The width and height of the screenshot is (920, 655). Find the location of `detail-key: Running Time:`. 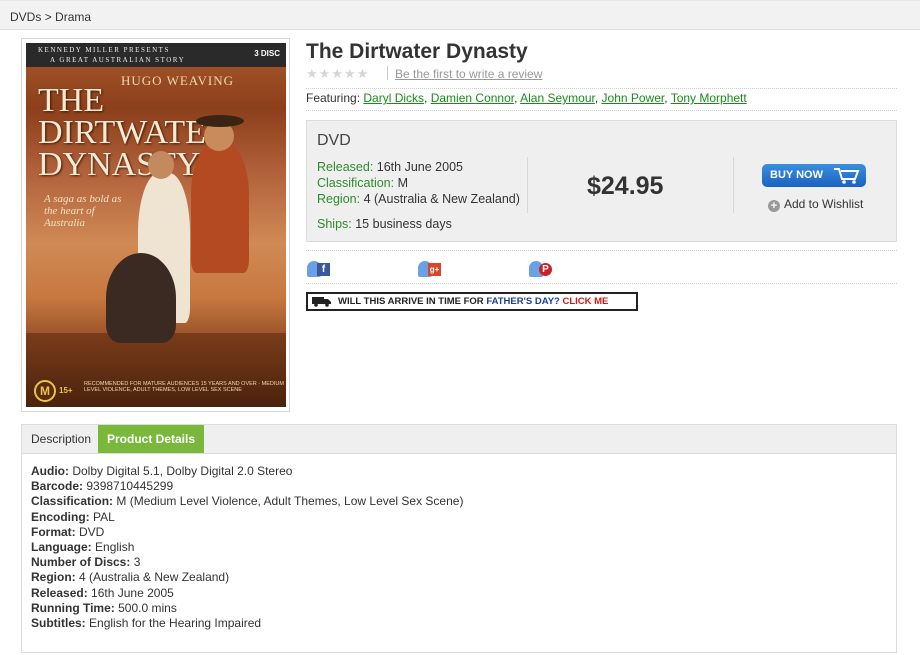

detail-key: Running Time: is located at coordinates (73, 607).